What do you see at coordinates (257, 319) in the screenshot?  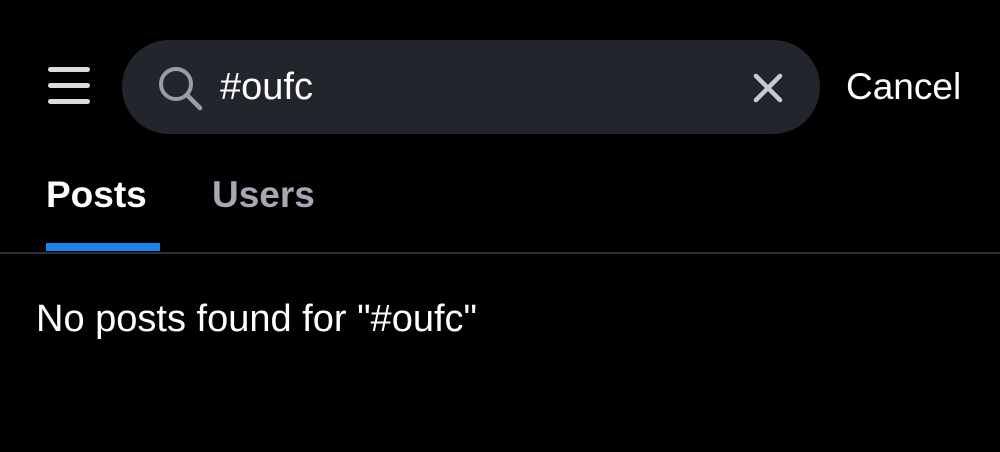 I see `empty-state-message: No posts found for "#oufc"` at bounding box center [257, 319].